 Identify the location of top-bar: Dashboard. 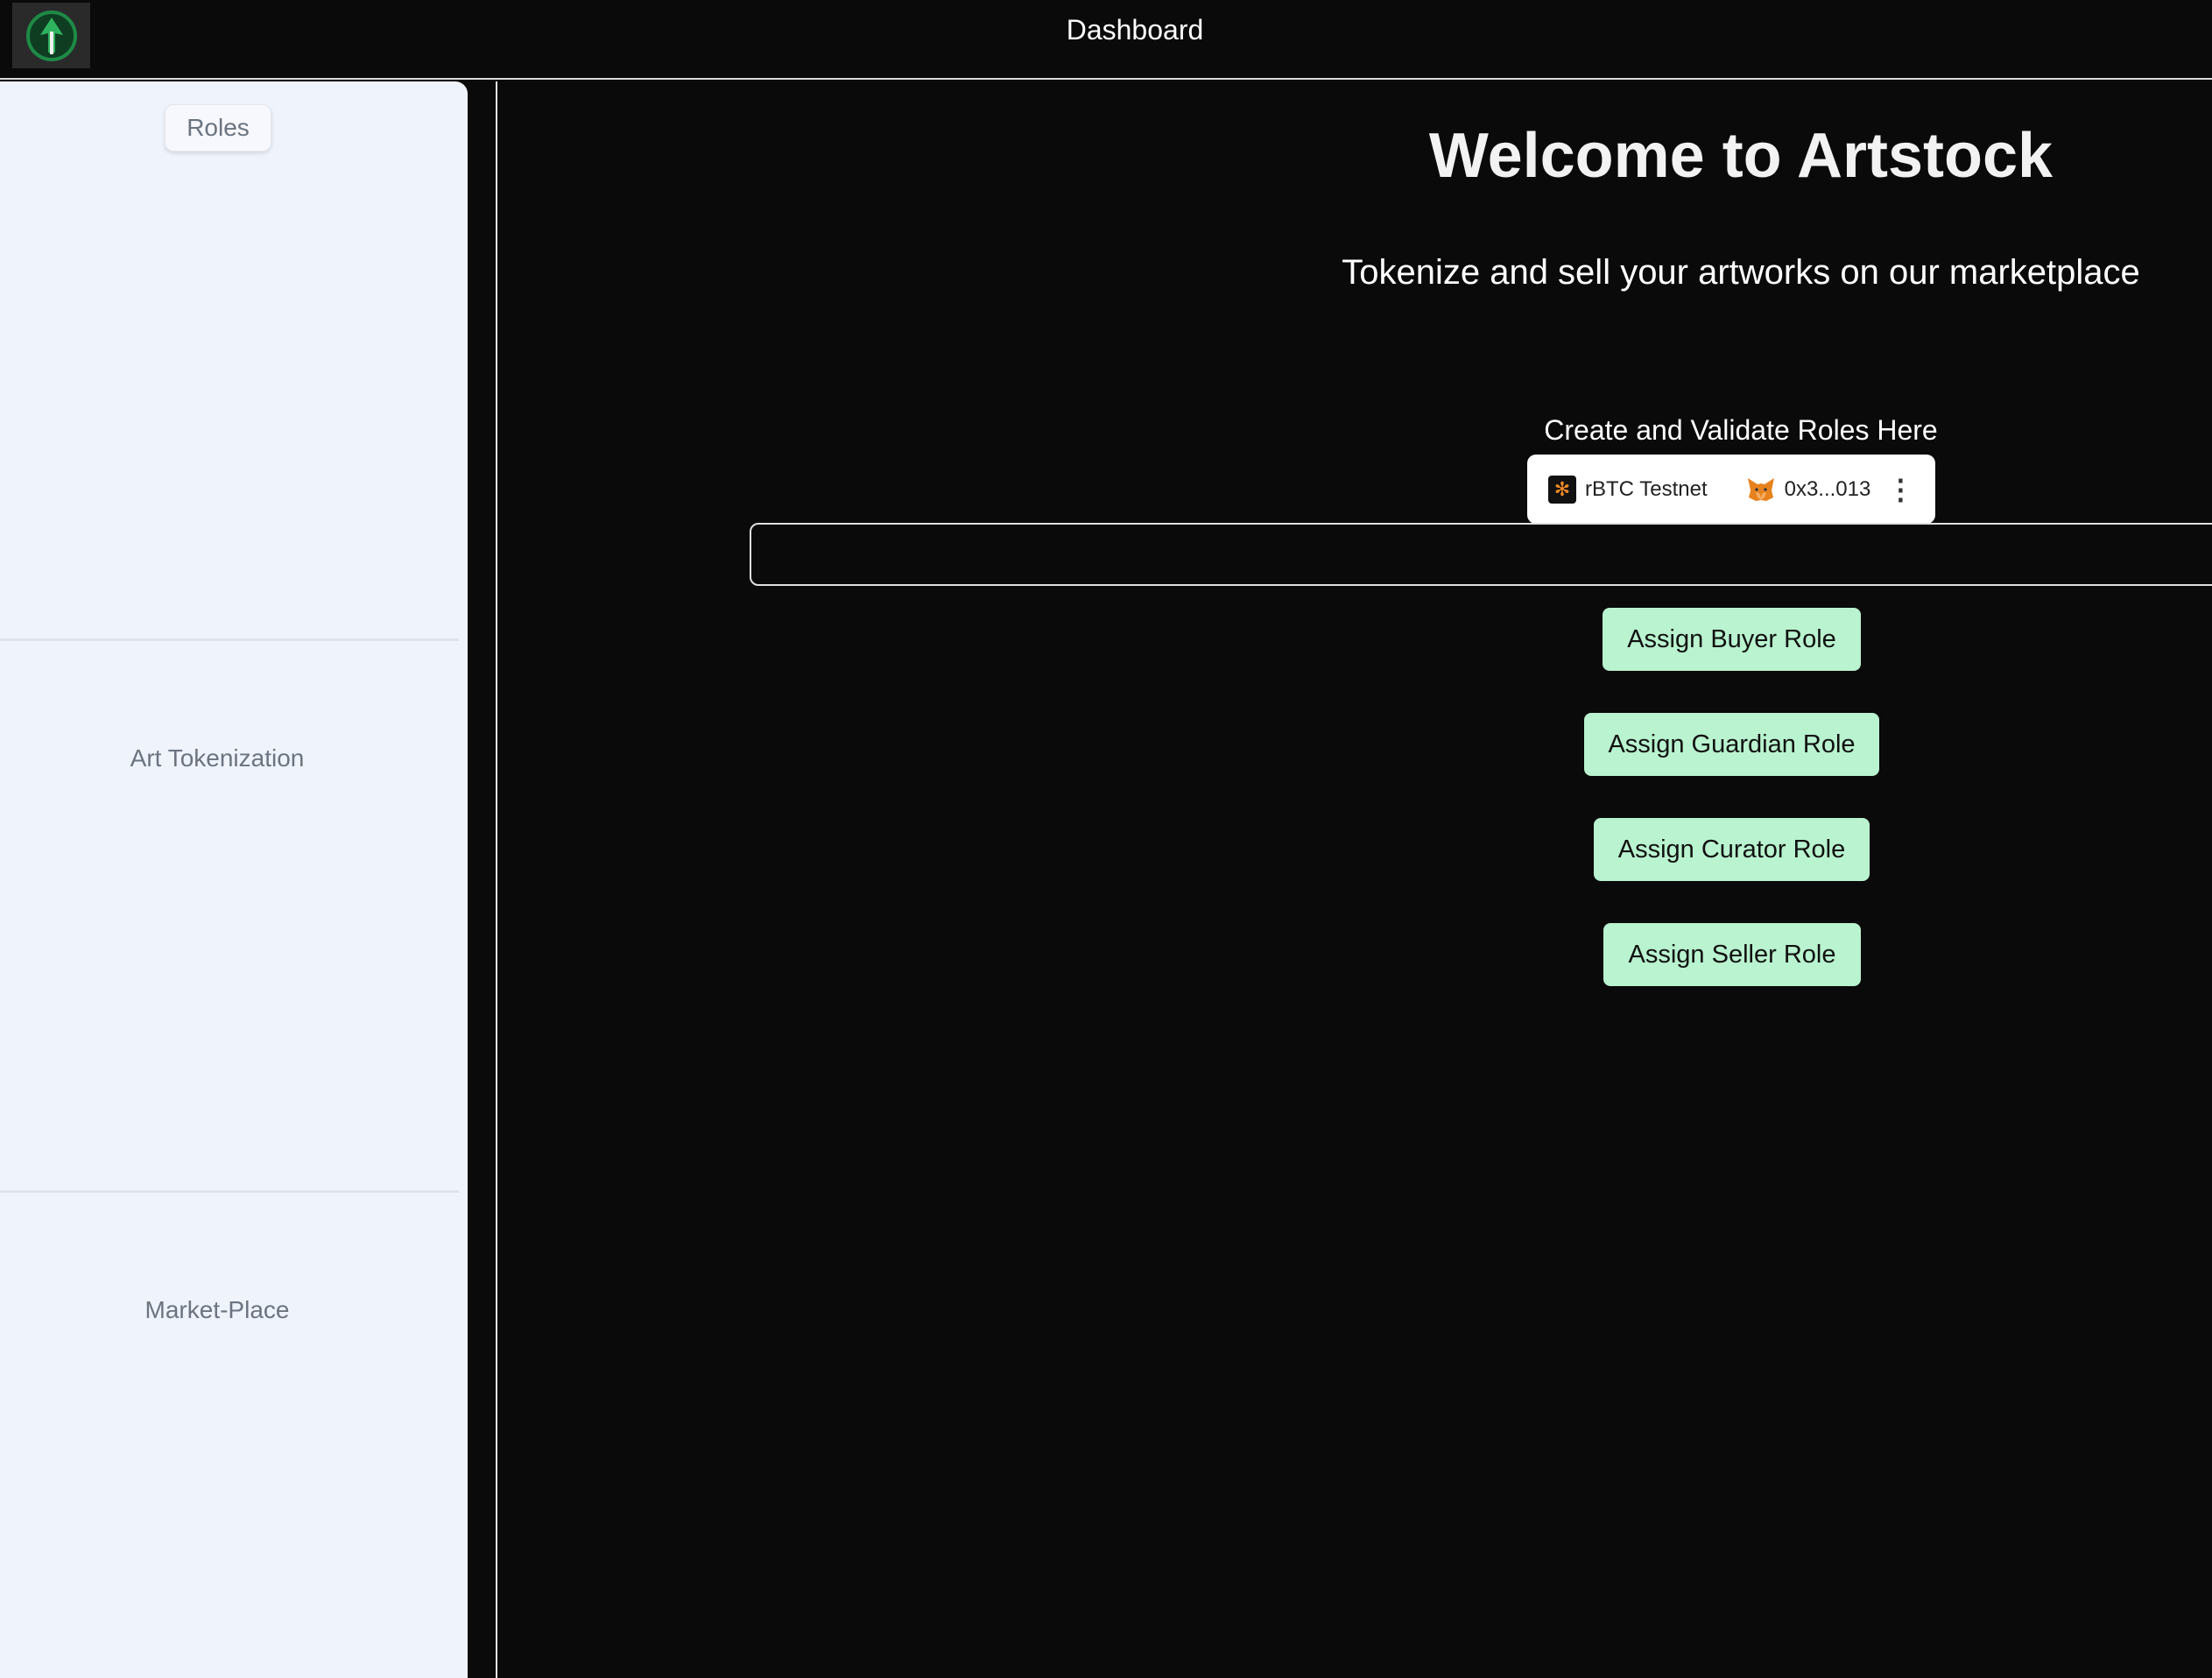
(1106, 40).